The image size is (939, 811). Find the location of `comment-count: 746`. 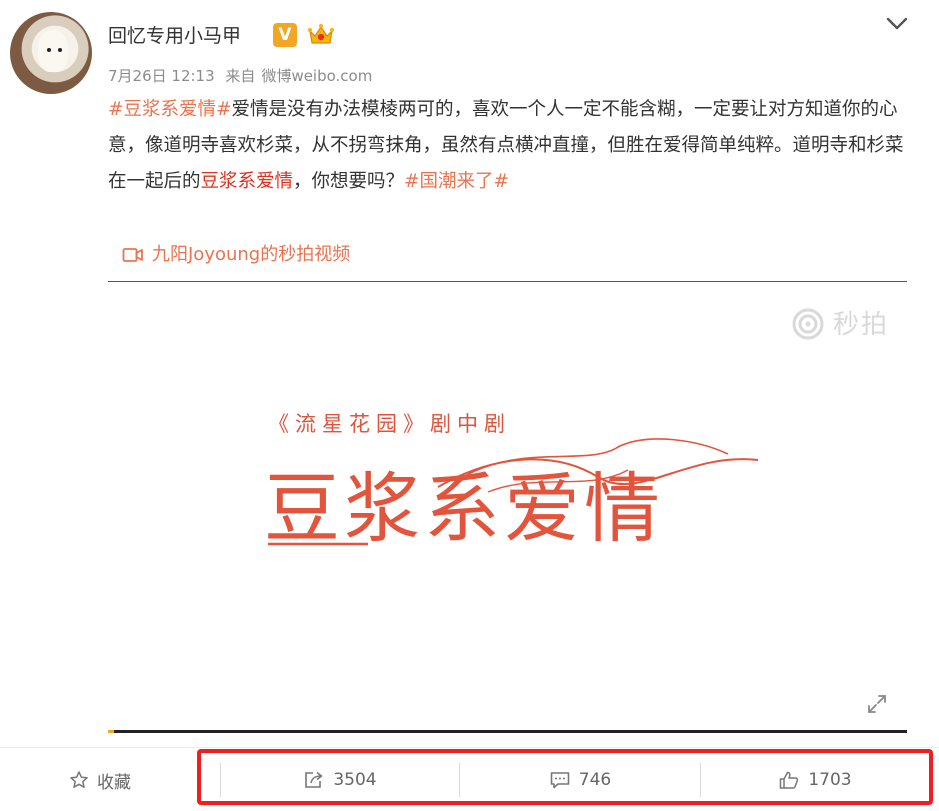

comment-count: 746 is located at coordinates (595, 780).